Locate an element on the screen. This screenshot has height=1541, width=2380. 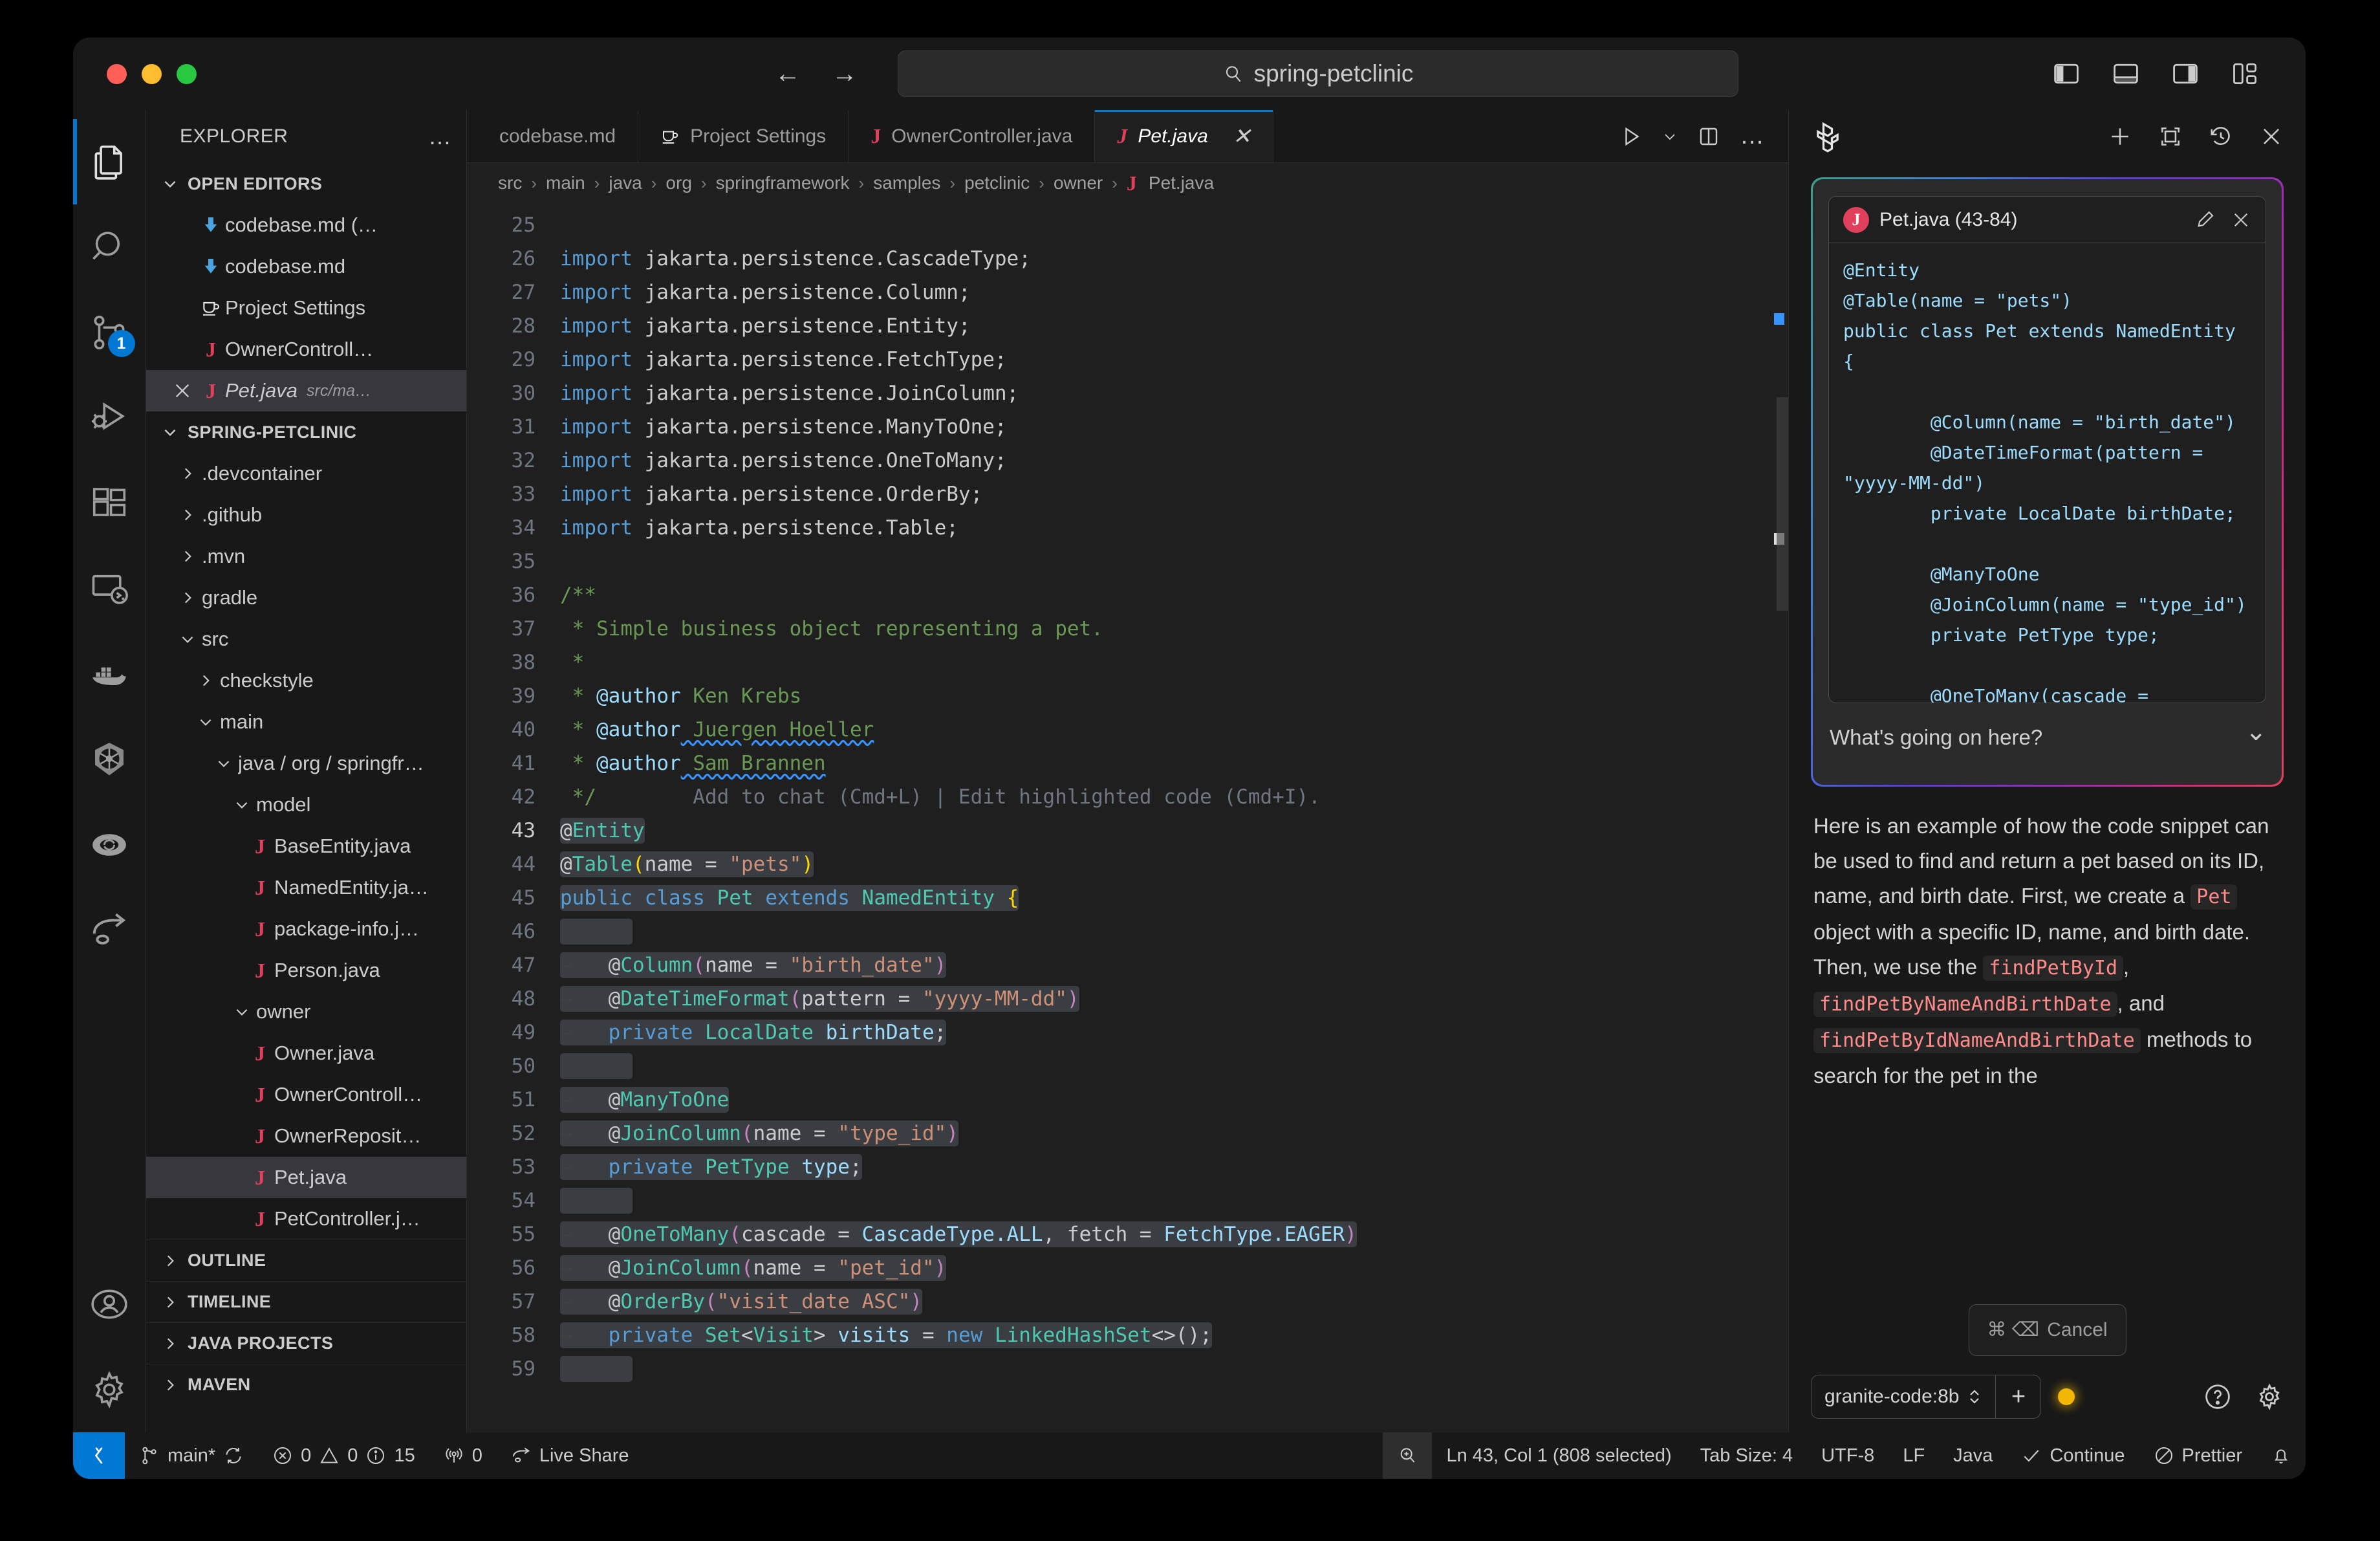
minimize-window-button is located at coordinates (152, 73).